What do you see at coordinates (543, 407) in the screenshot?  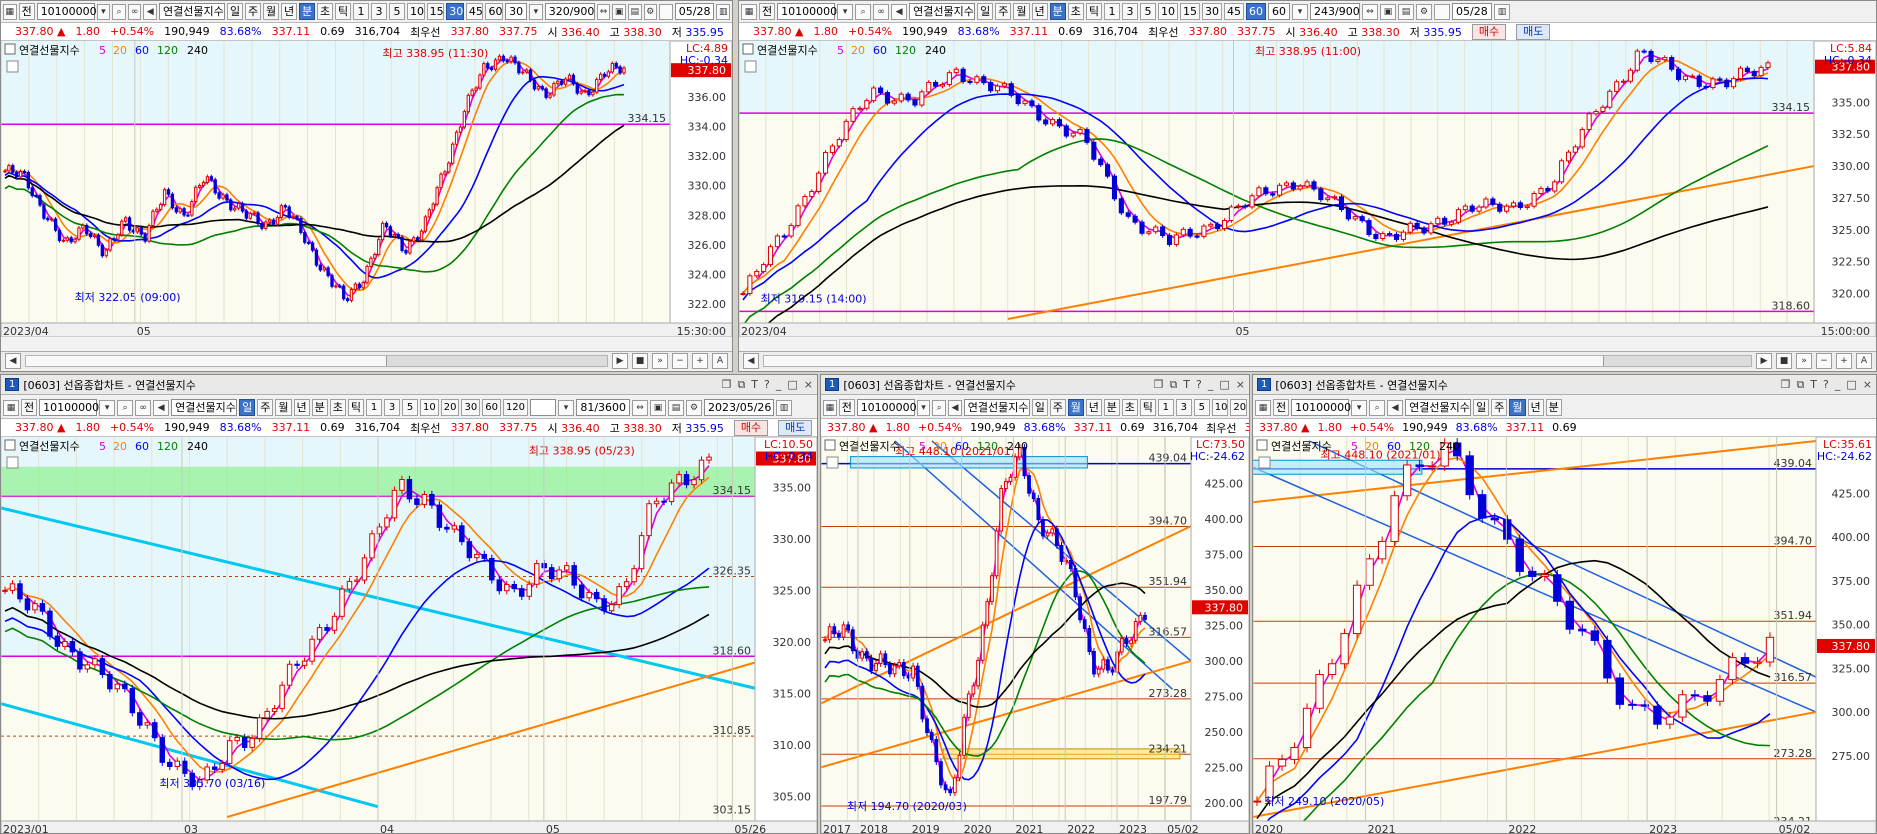 I see `interval-input` at bounding box center [543, 407].